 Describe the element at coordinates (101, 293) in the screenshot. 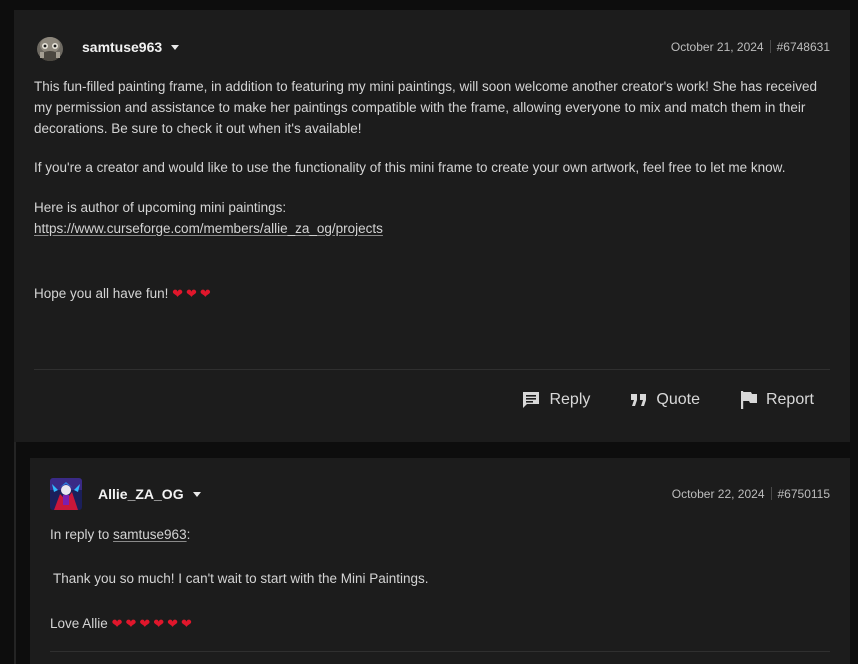

I see `closing-text: Hope you all have fun!` at that location.